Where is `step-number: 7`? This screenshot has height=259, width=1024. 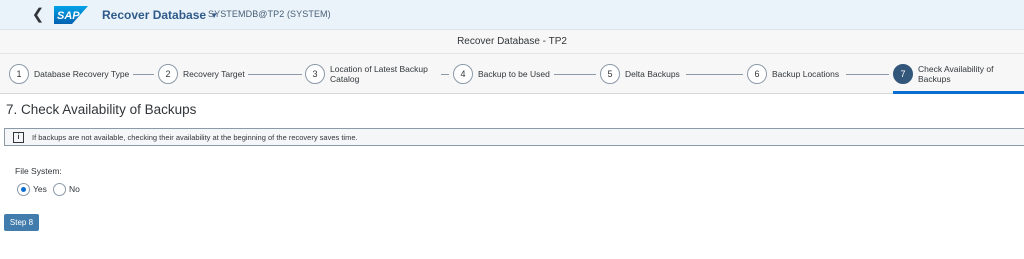 step-number: 7 is located at coordinates (903, 74).